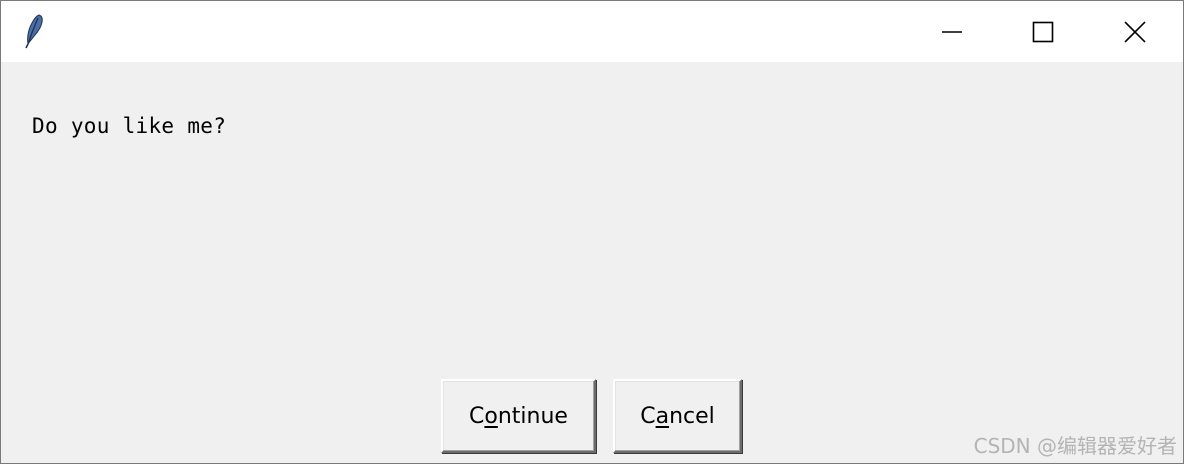 This screenshot has width=1184, height=464. What do you see at coordinates (1075, 446) in the screenshot?
I see `watermark: CSDN @编辑器爱好者` at bounding box center [1075, 446].